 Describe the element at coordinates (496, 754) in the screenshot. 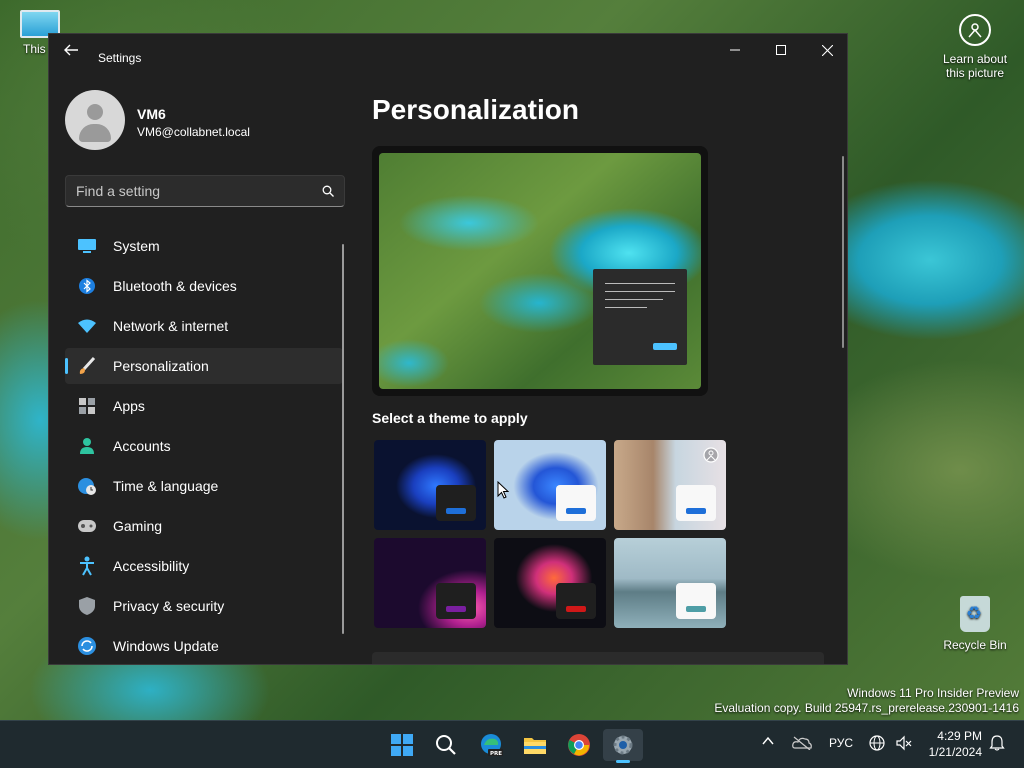

I see `svg-text: PRE` at that location.